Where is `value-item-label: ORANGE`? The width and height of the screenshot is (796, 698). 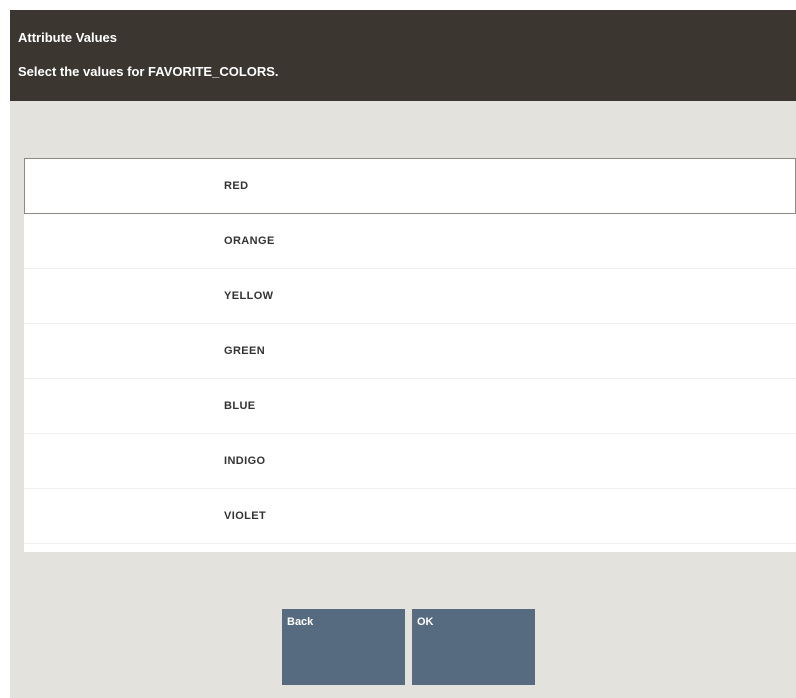
value-item-label: ORANGE is located at coordinates (249, 241).